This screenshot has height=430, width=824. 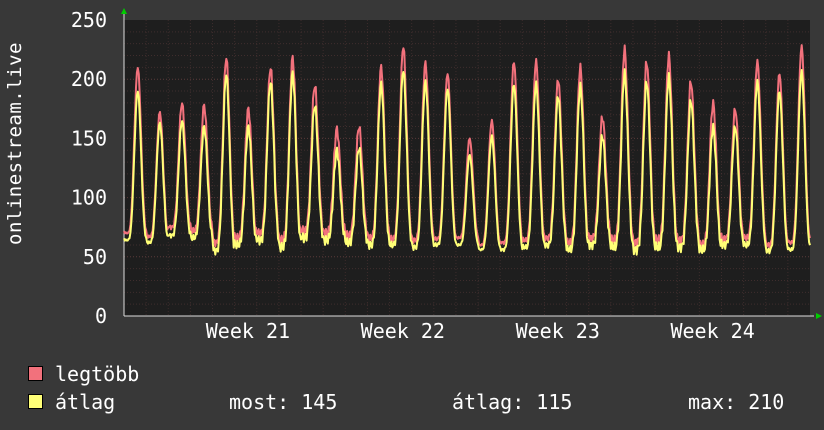 I want to click on legend-label-avg: átlag, so click(x=85, y=402).